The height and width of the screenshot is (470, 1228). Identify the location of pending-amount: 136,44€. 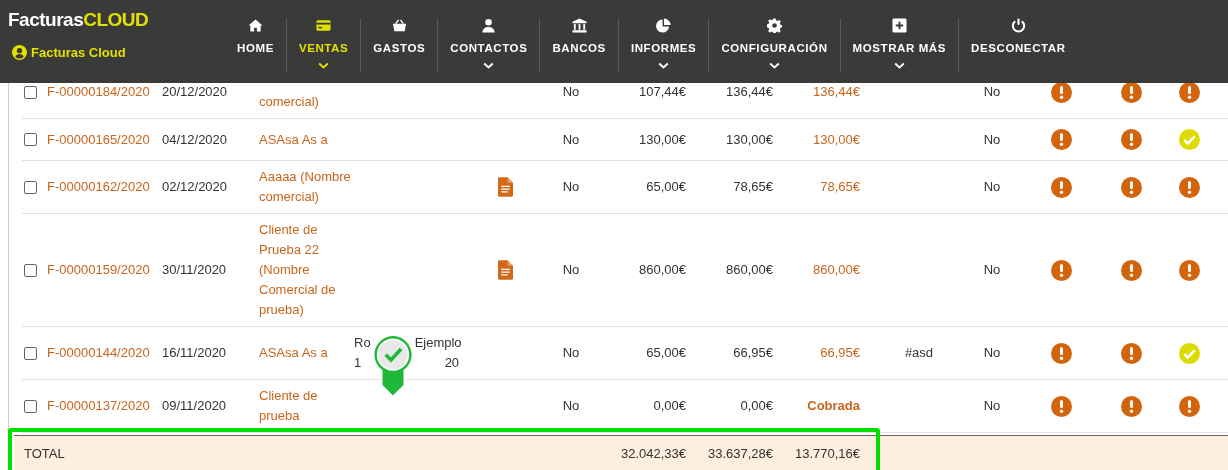
(836, 92).